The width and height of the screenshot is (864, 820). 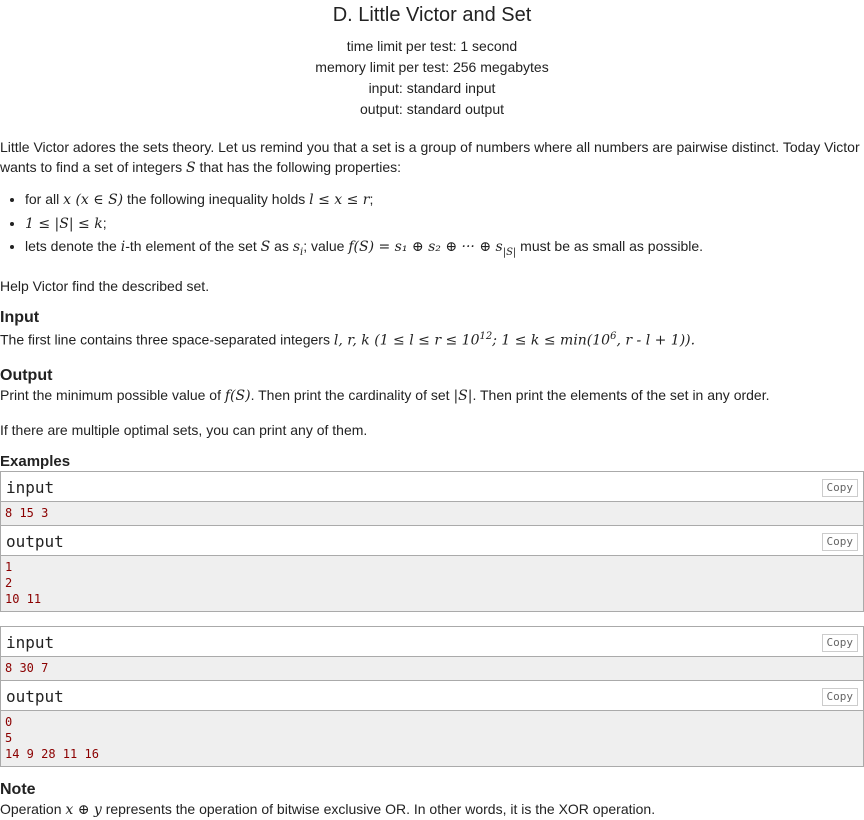 What do you see at coordinates (406, 340) in the screenshot?
I see `math-formula: l, r, k (1 ≤ l ≤ r ≤ 10` at bounding box center [406, 340].